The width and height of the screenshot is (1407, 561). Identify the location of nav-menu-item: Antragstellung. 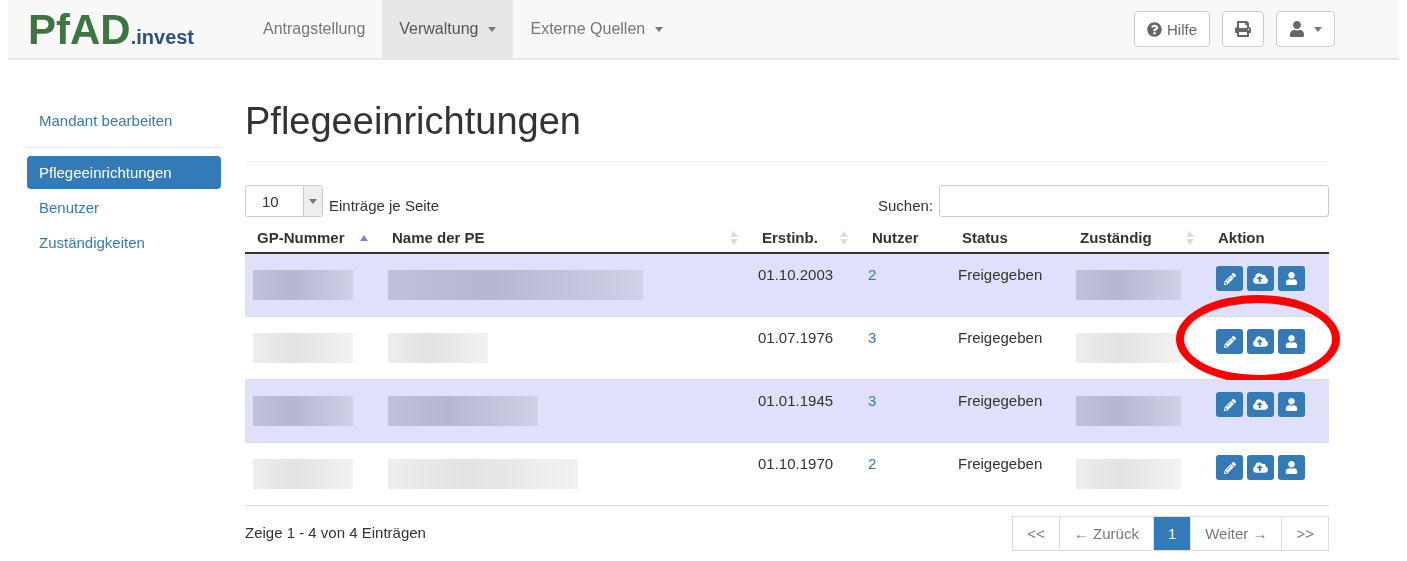
(314, 29).